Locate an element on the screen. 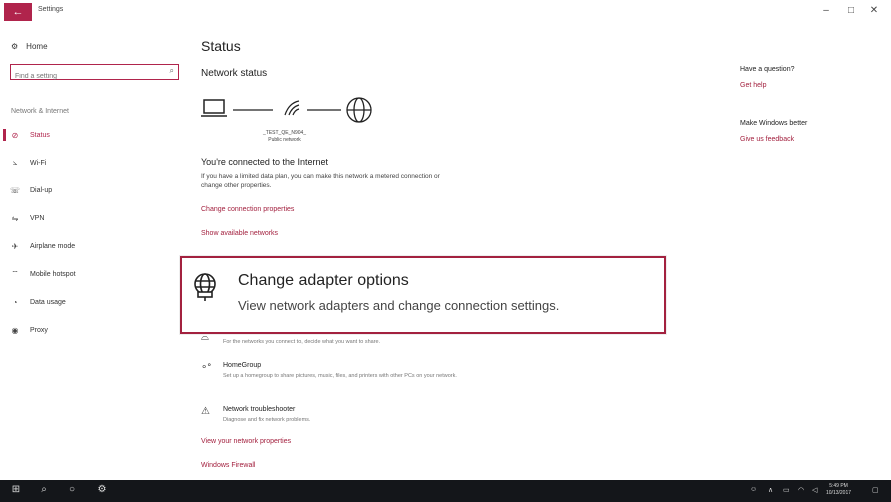 The image size is (891, 502). network-status-heading: Network status is located at coordinates (234, 73).